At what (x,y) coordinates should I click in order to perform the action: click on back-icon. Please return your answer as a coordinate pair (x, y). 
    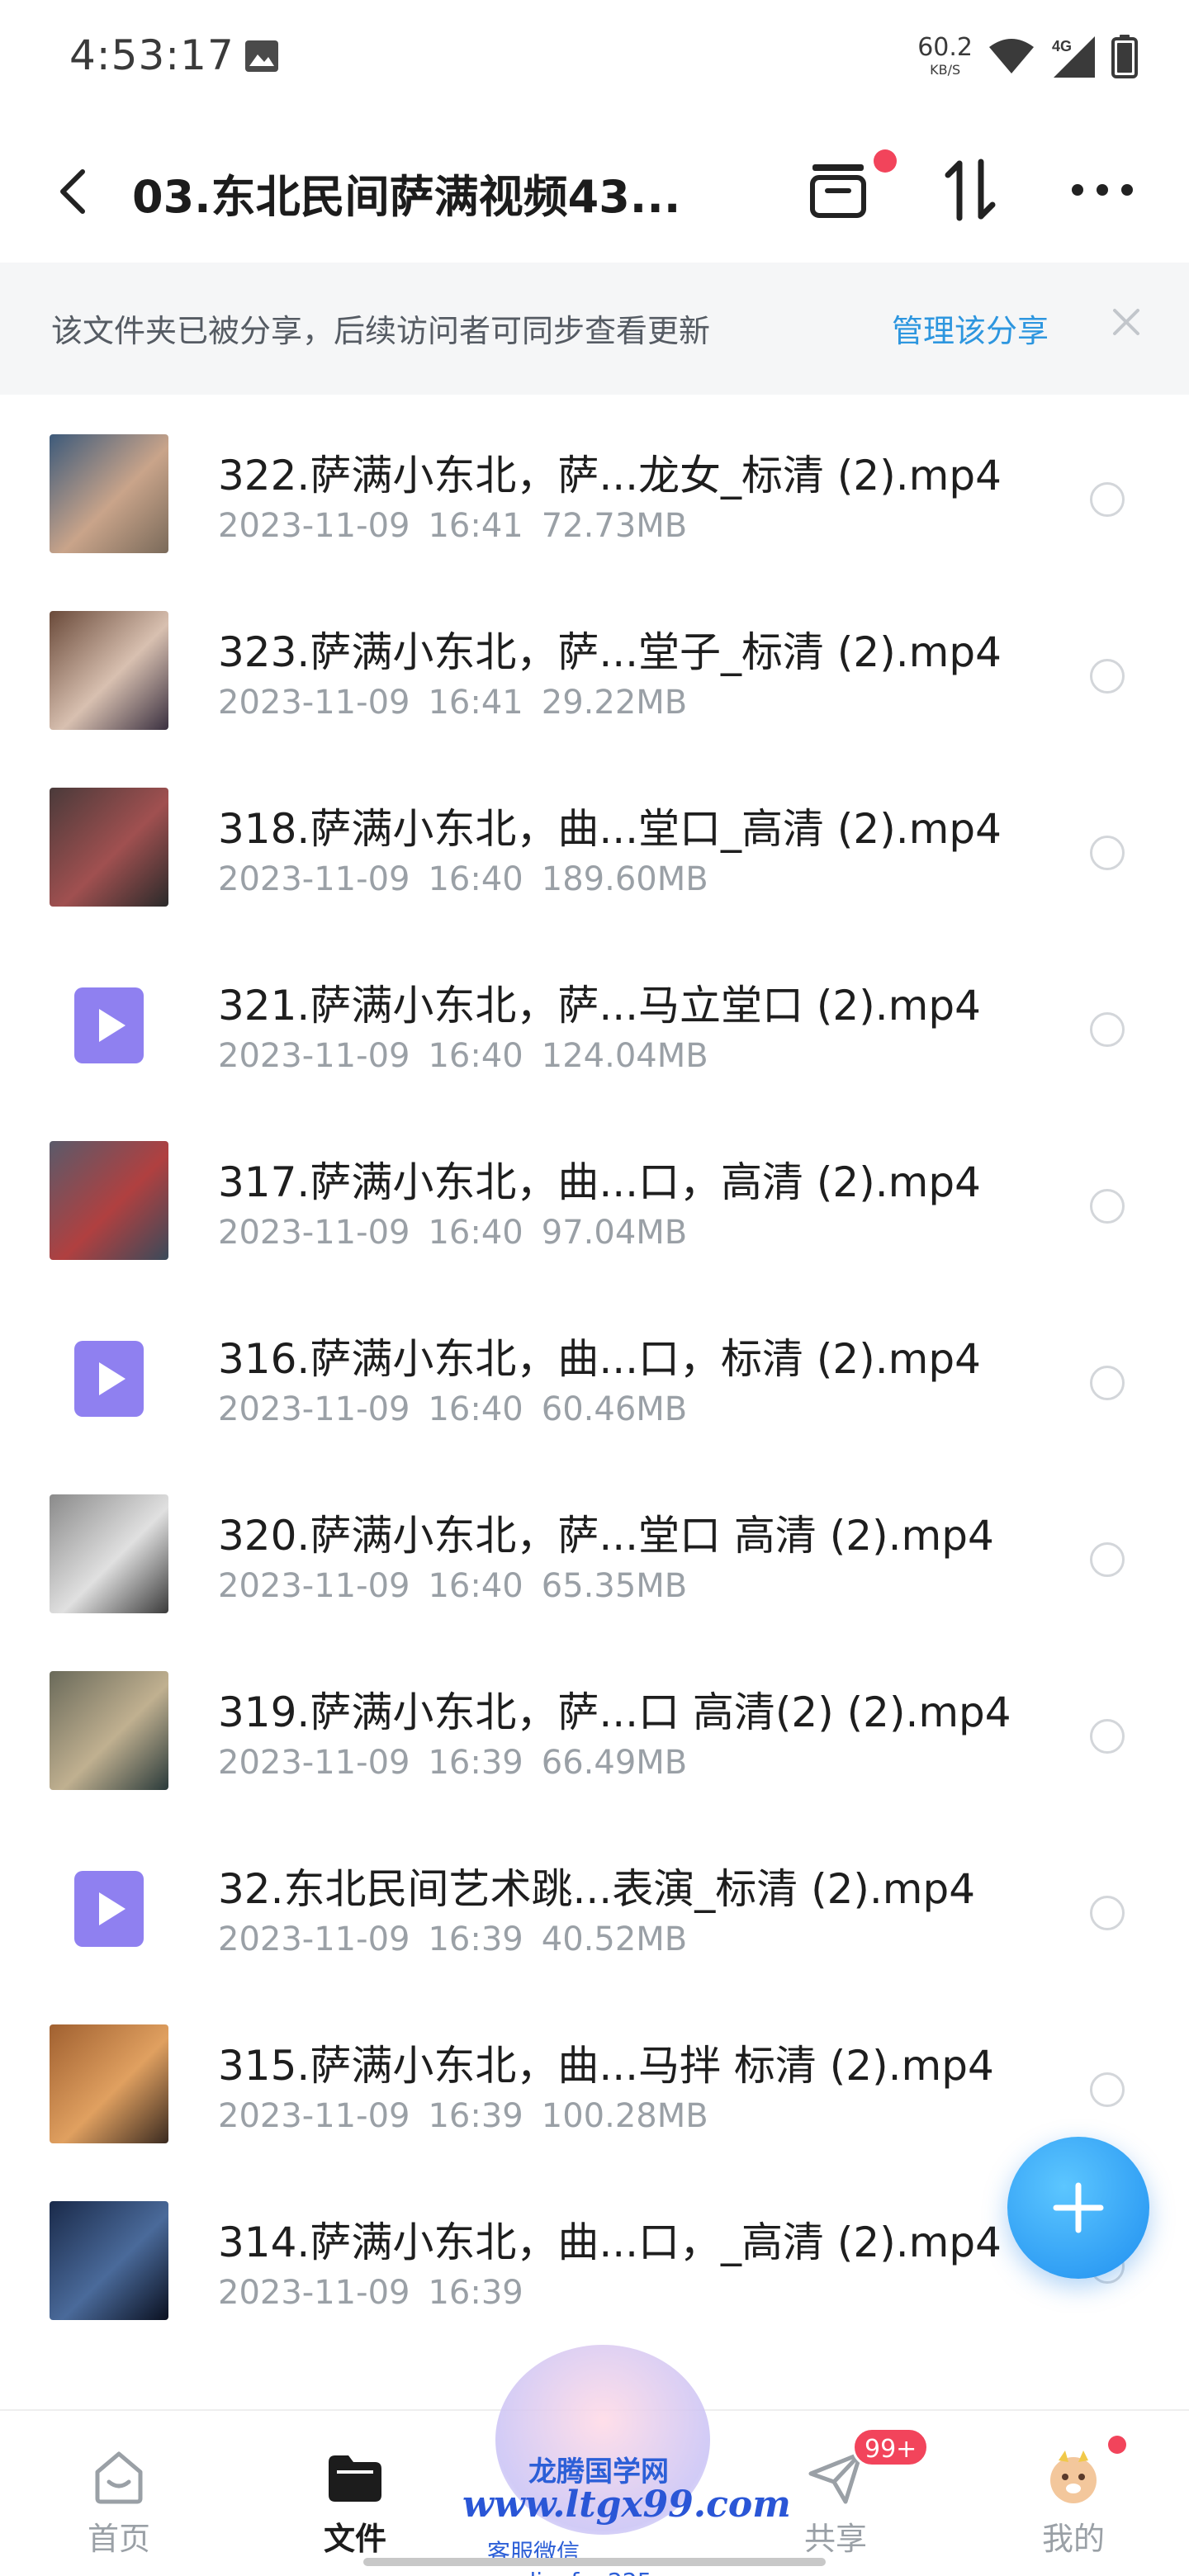
    Looking at the image, I should click on (74, 192).